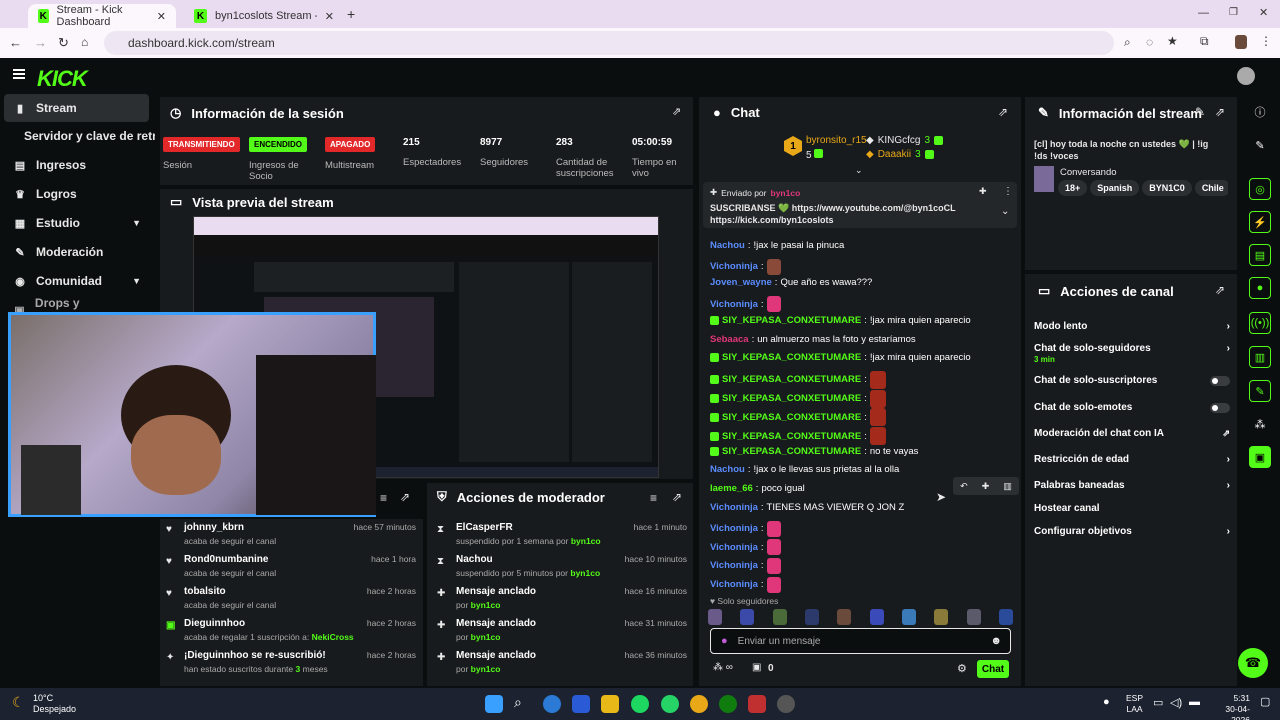 This screenshot has height=720, width=1280. Describe the element at coordinates (807, 507) in the screenshot. I see `chat-message: Vichoninja: TIENES MAS VIEWER Q JON Z` at that location.